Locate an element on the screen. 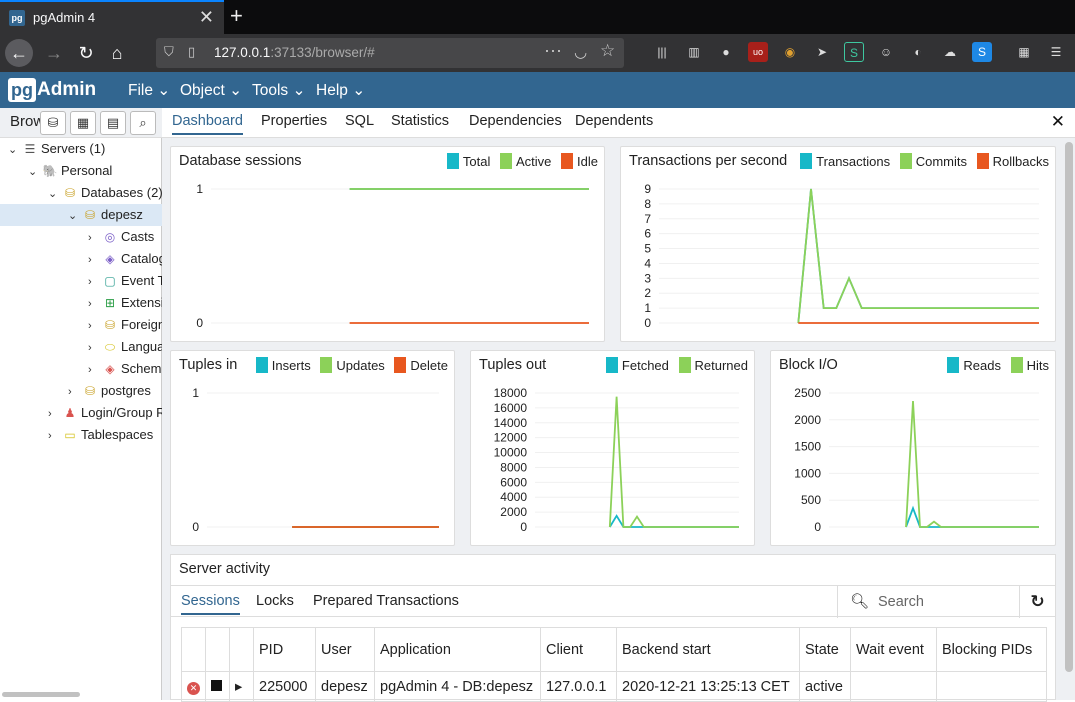 Image resolution: width=1075 pixels, height=702 pixels. filtered-rows-icon: ▤ is located at coordinates (113, 123).